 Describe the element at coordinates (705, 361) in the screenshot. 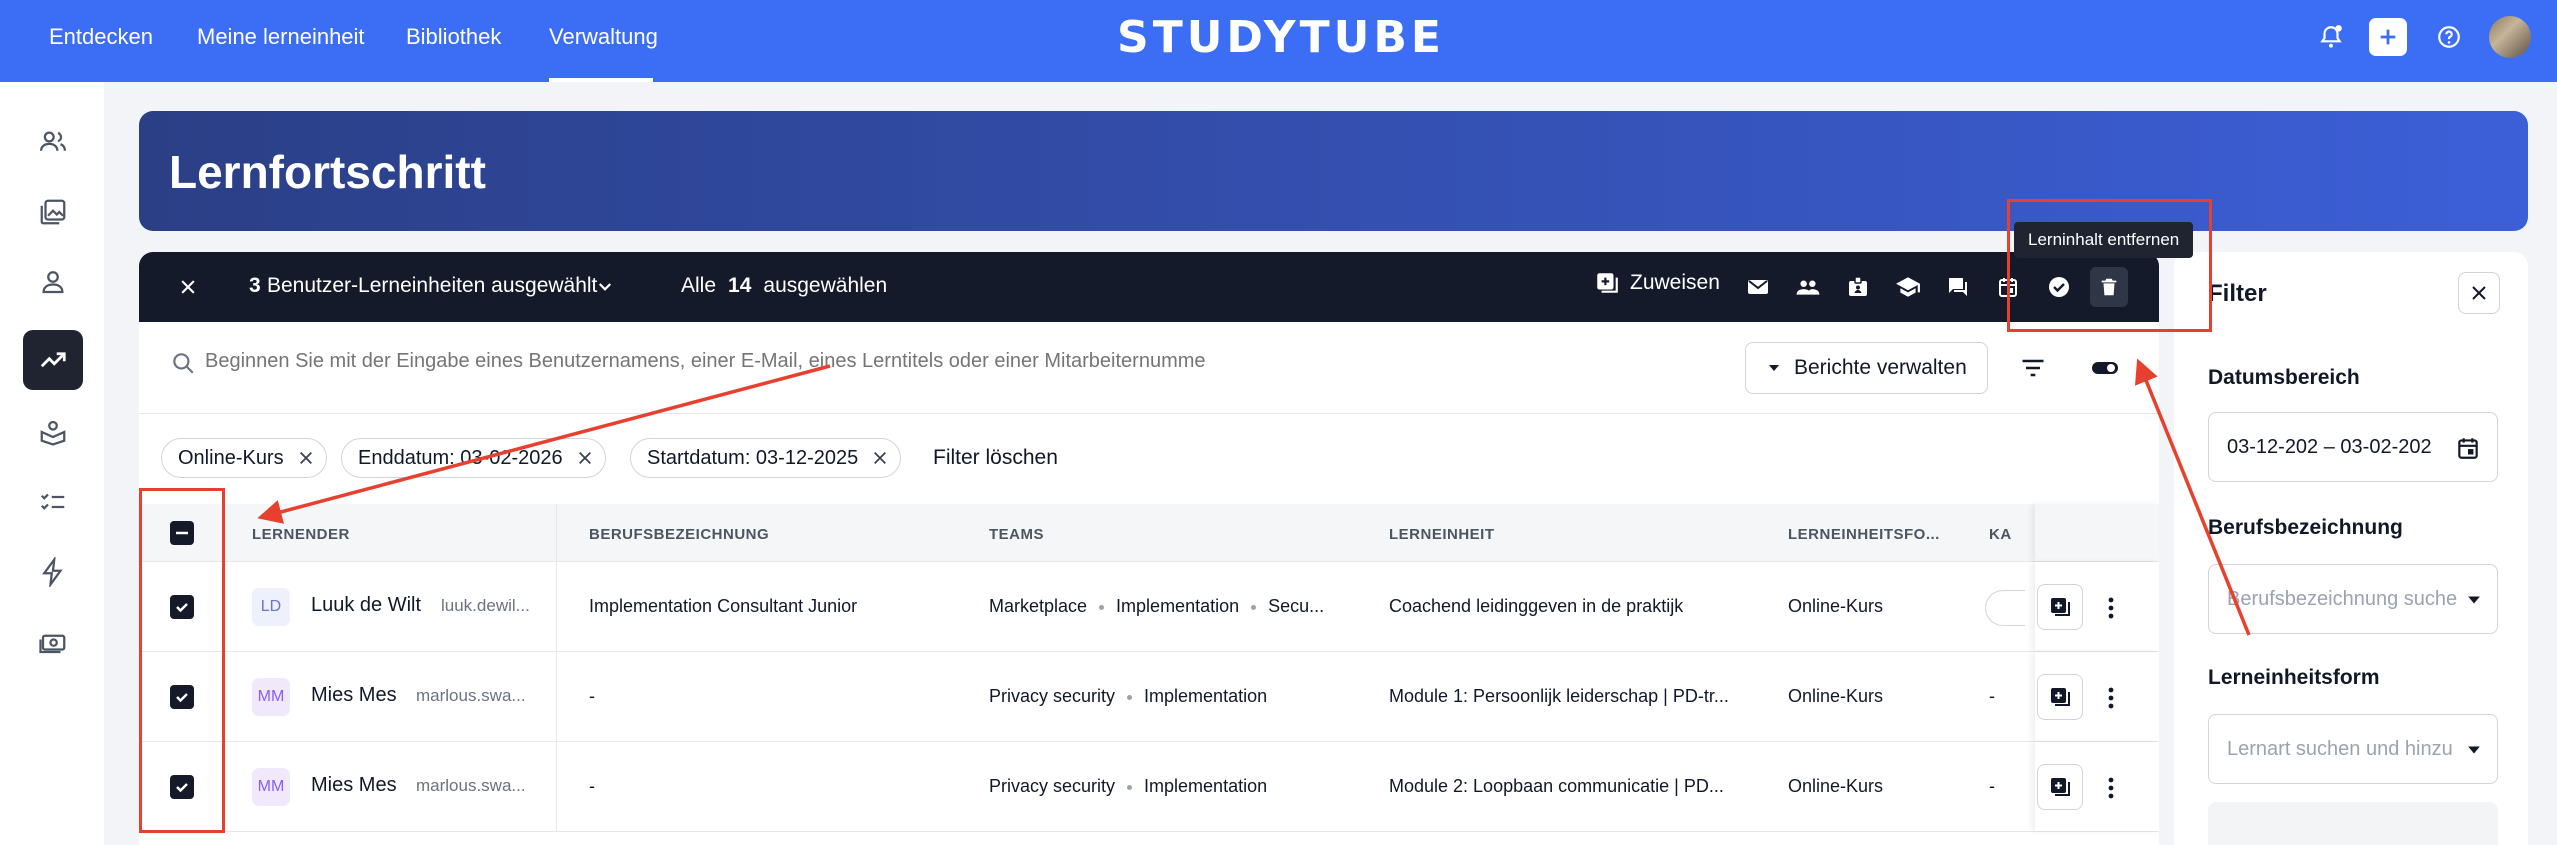

I see `search-input` at that location.